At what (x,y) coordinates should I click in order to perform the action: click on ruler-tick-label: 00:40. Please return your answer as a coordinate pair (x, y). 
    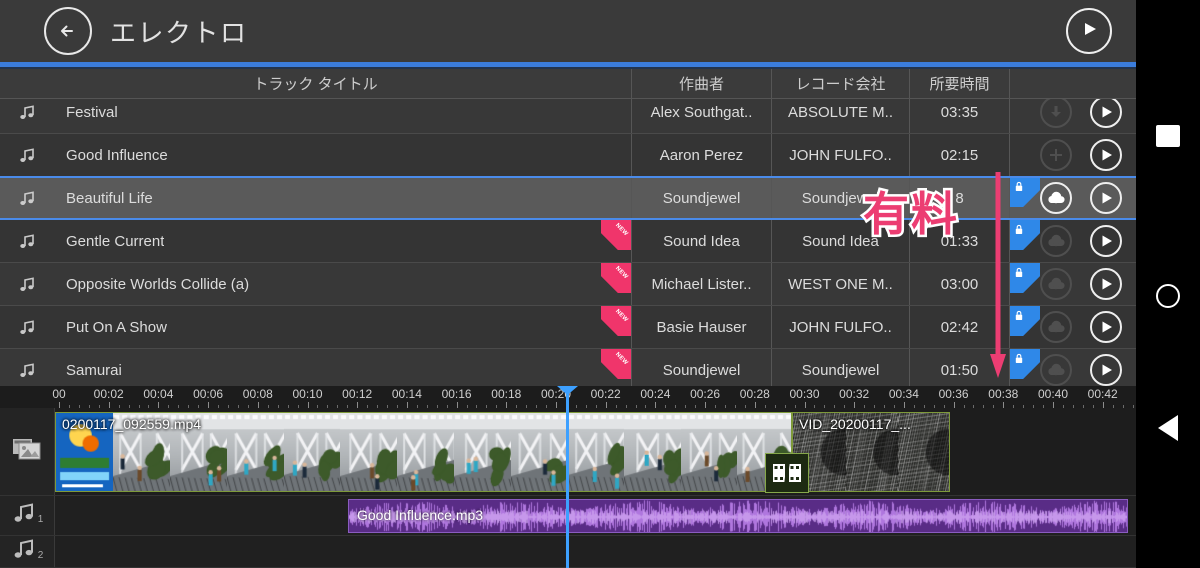
    Looking at the image, I should click on (1053, 394).